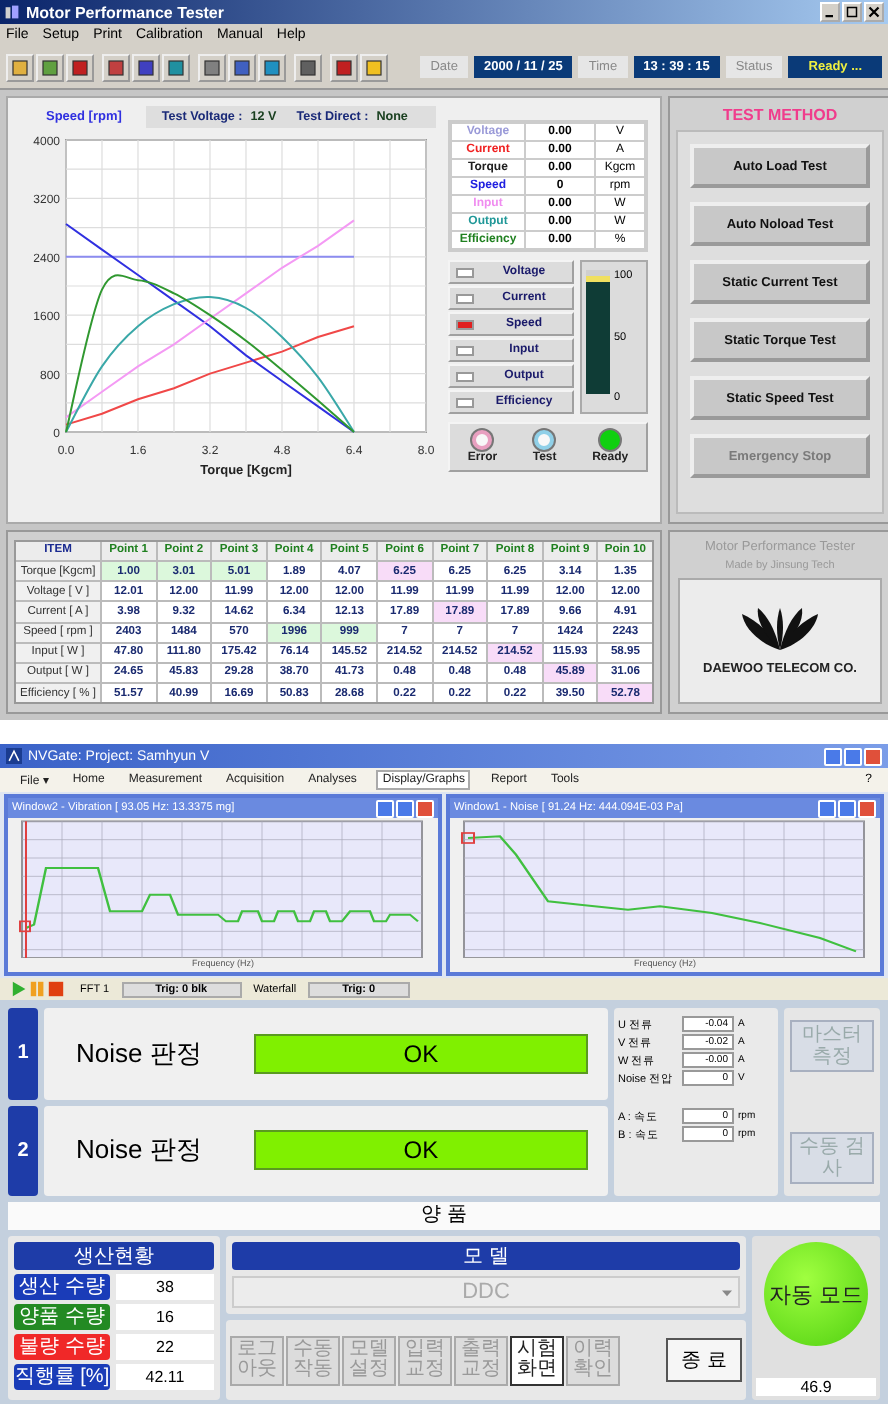 The width and height of the screenshot is (888, 1404). What do you see at coordinates (165, 1317) in the screenshot?
I see `count-field: 16` at bounding box center [165, 1317].